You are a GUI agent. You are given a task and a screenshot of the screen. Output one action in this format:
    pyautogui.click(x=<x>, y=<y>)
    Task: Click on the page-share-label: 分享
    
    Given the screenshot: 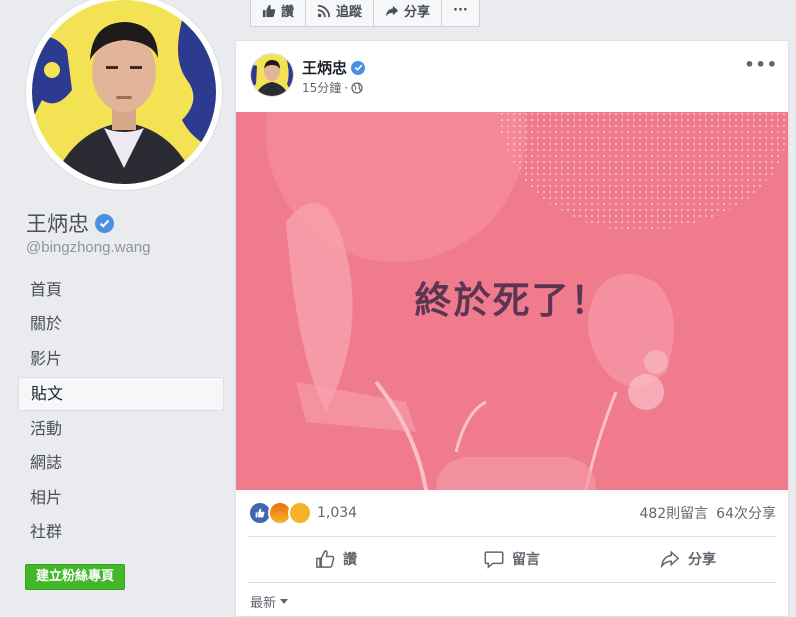 What is the action you would take?
    pyautogui.click(x=417, y=12)
    